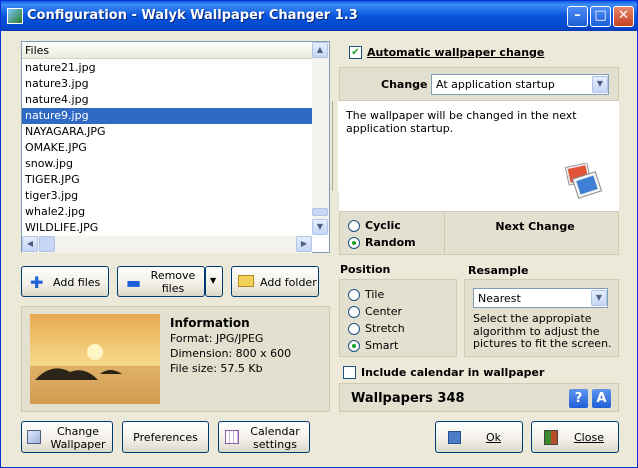 This screenshot has width=638, height=468. What do you see at coordinates (354, 295) in the screenshot?
I see `position-radio-tile` at bounding box center [354, 295].